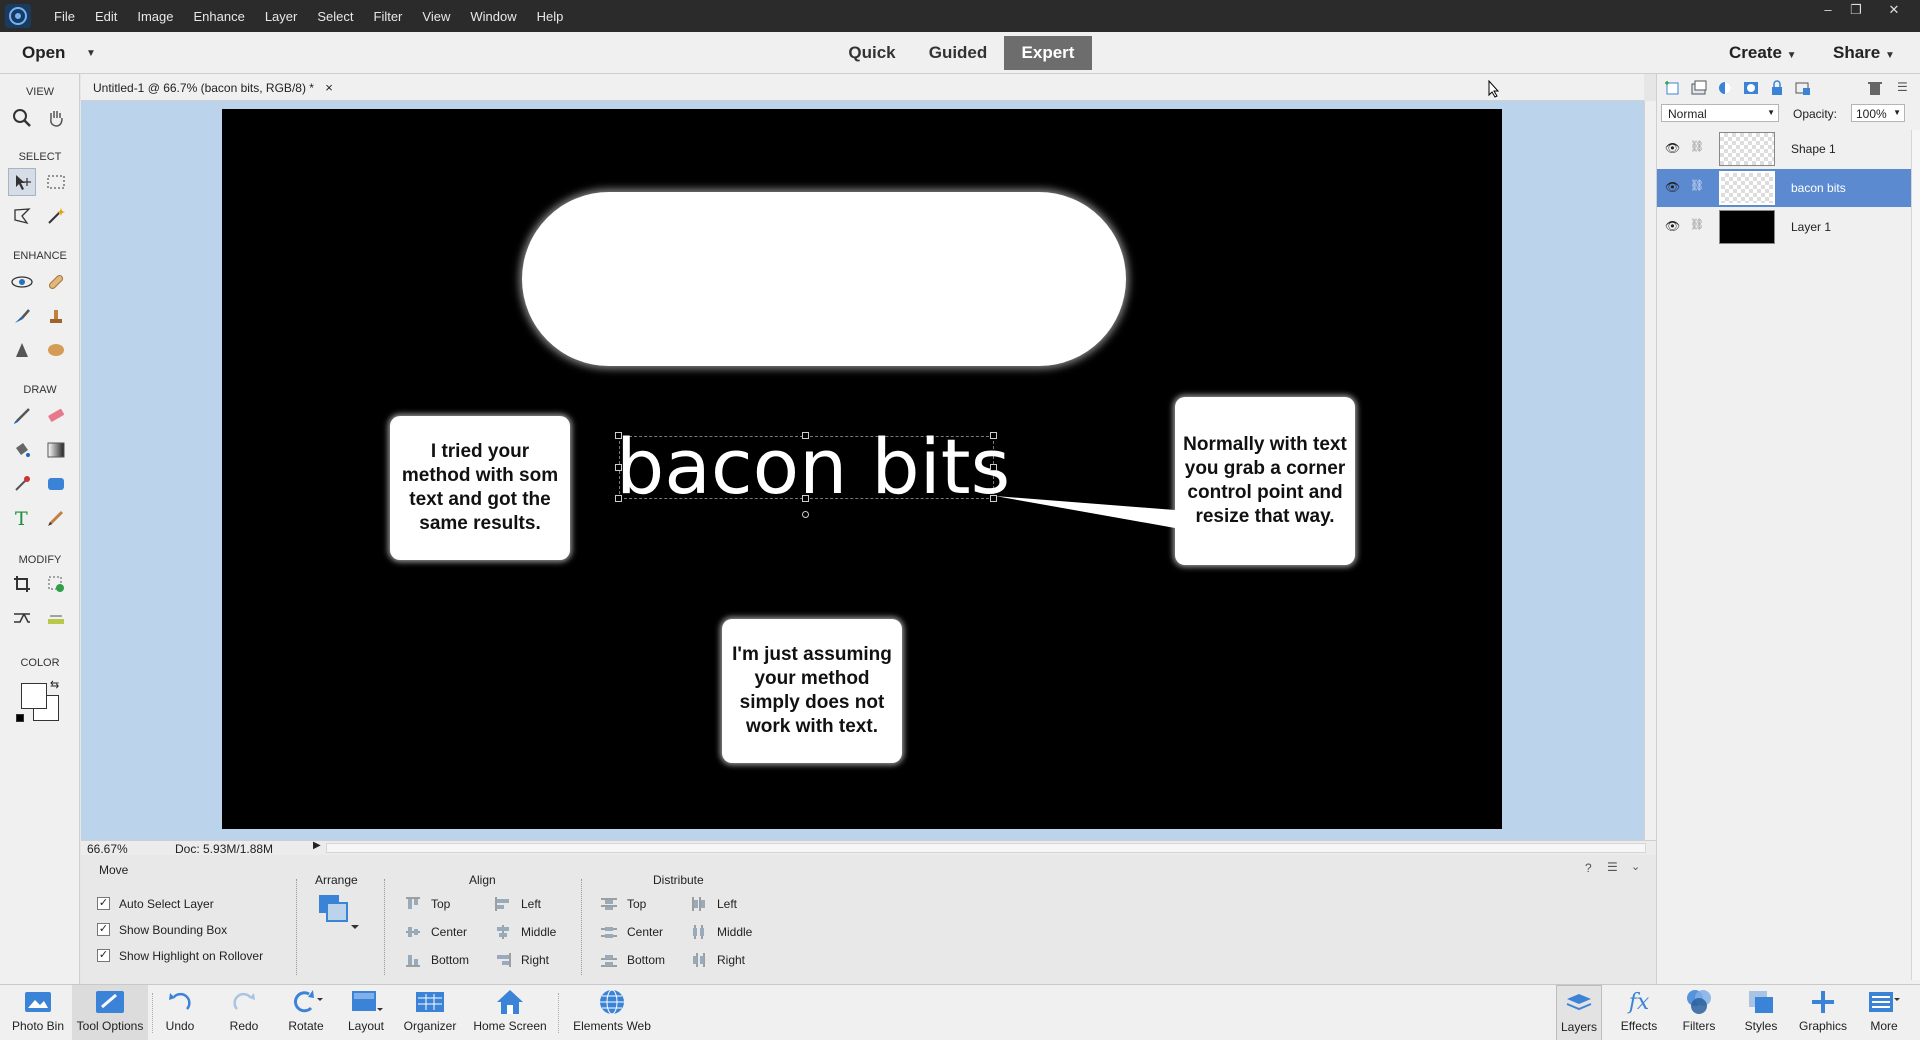 This screenshot has width=1920, height=1040. I want to click on transform-handle-top-left, so click(618, 435).